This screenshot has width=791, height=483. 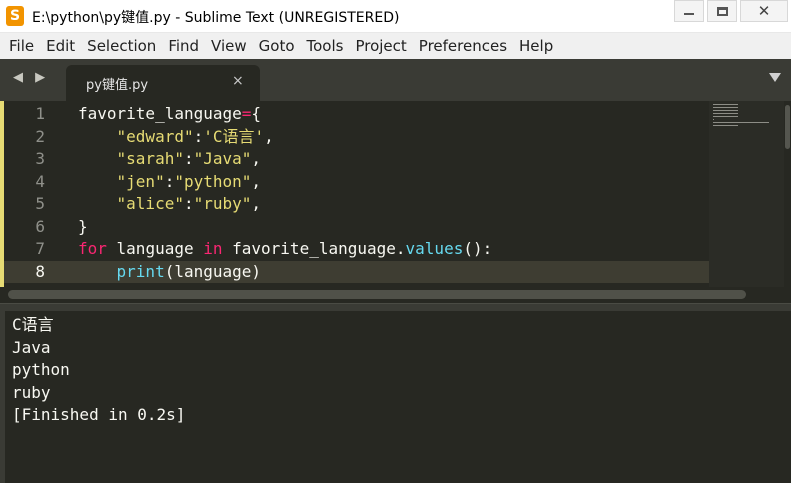 I want to click on code-line: favorite_language={, so click(x=285, y=114).